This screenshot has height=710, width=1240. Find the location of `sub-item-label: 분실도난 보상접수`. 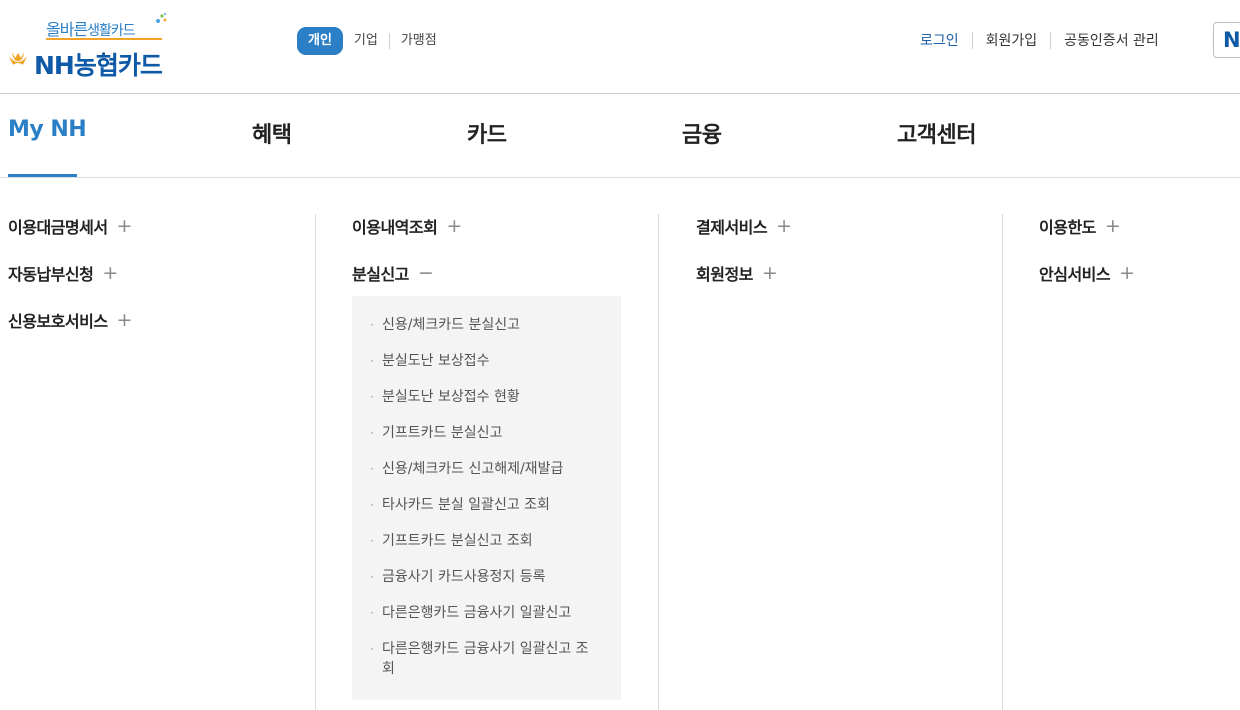

sub-item-label: 분실도난 보상접수 is located at coordinates (436, 361).